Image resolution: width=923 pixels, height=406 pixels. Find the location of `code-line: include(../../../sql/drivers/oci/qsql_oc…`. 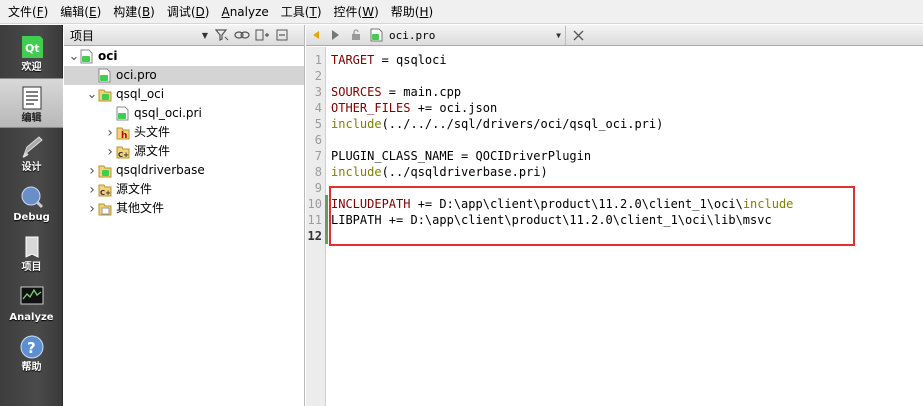

code-line: include(../../../sql/drivers/oci/qsql_oc… is located at coordinates (497, 124).